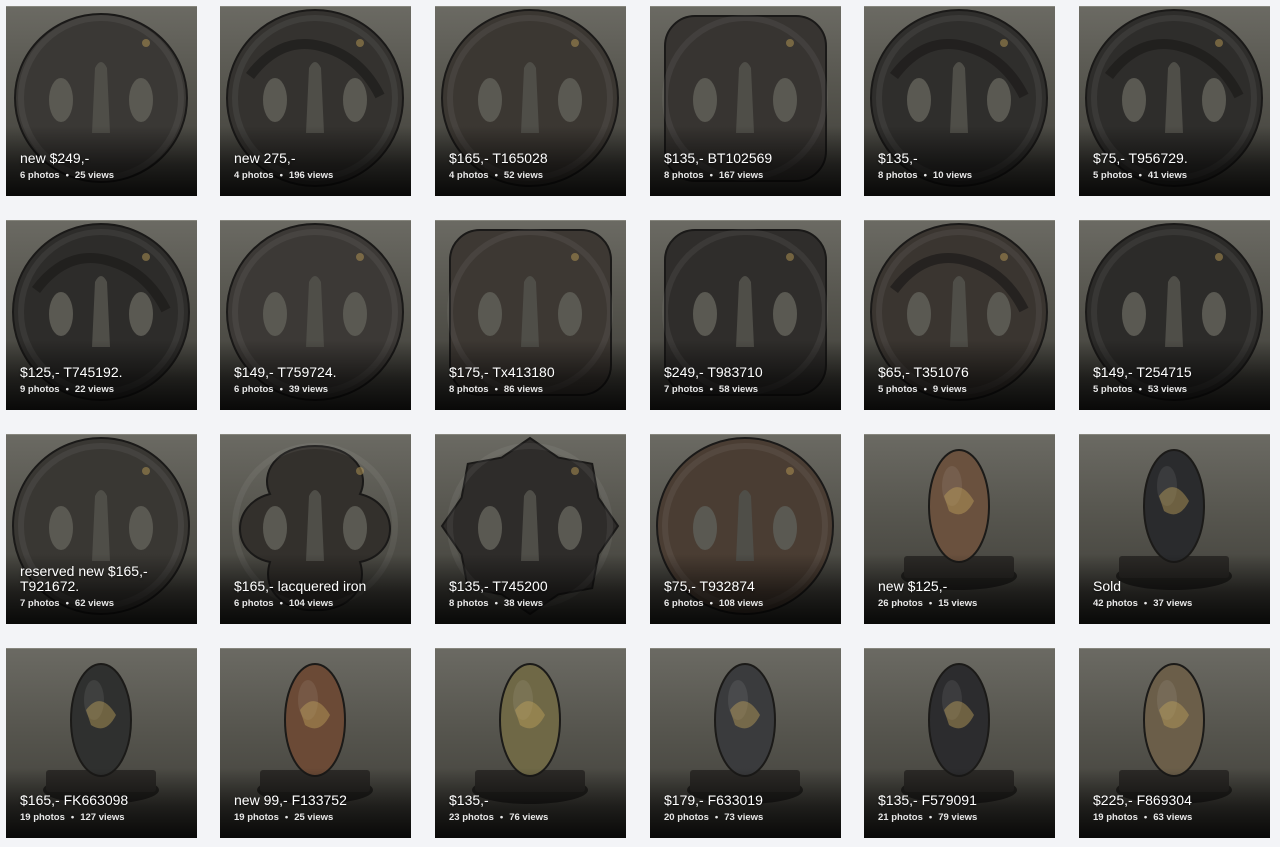 The width and height of the screenshot is (1280, 847). Describe the element at coordinates (102, 817) in the screenshot. I see `view-count: 127 views` at that location.